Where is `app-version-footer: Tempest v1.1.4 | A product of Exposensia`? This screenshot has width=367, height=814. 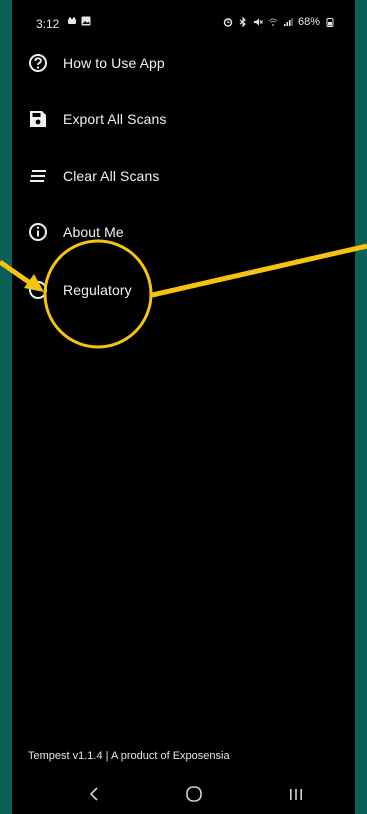 app-version-footer: Tempest v1.1.4 | A product of Exposensia is located at coordinates (129, 756).